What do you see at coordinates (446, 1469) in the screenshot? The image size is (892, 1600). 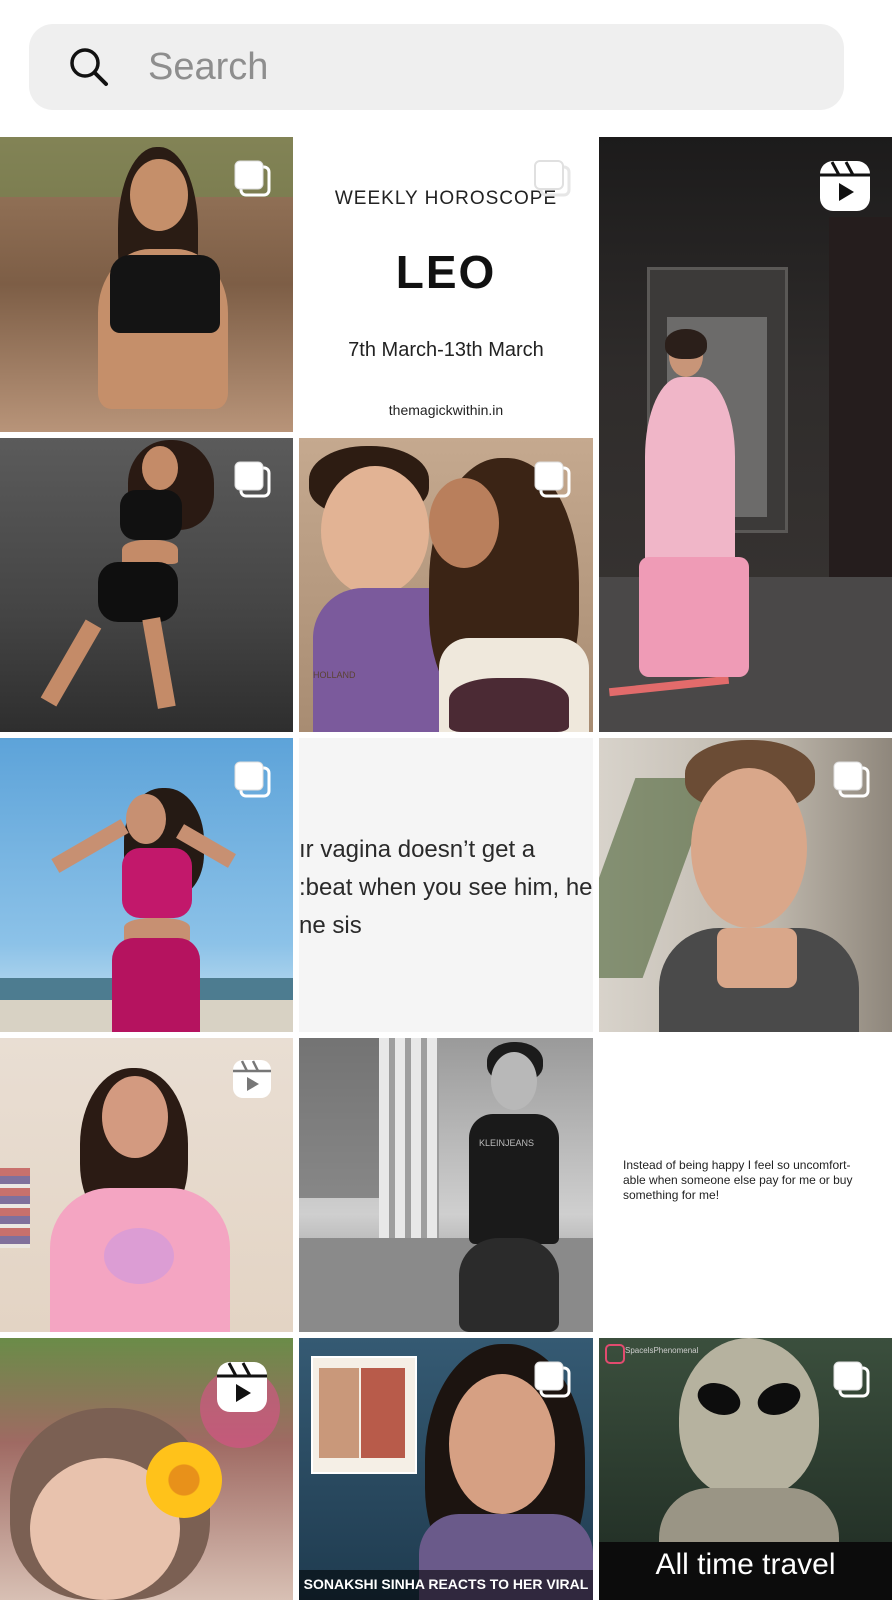 I see `post-thumbnail: SONAKSHI SINHA REACTS TO HER VIRAL` at bounding box center [446, 1469].